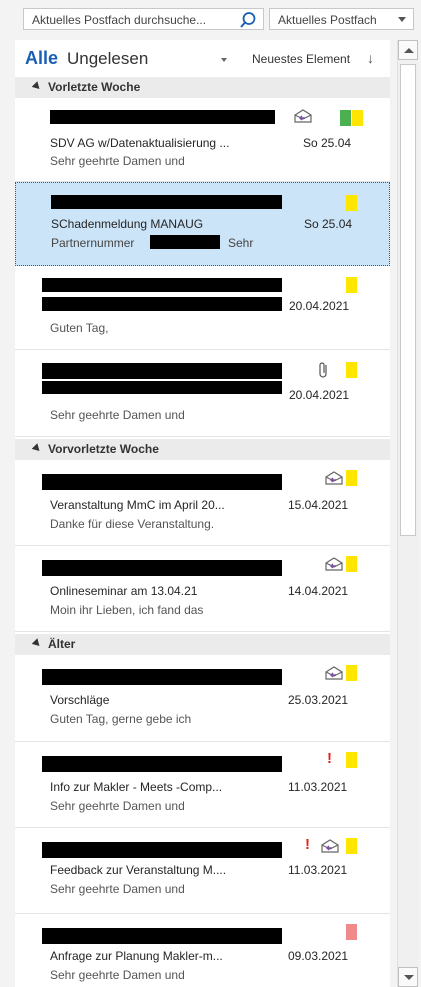  Describe the element at coordinates (402, 19) in the screenshot. I see `dropdown-arrow-icon` at that location.